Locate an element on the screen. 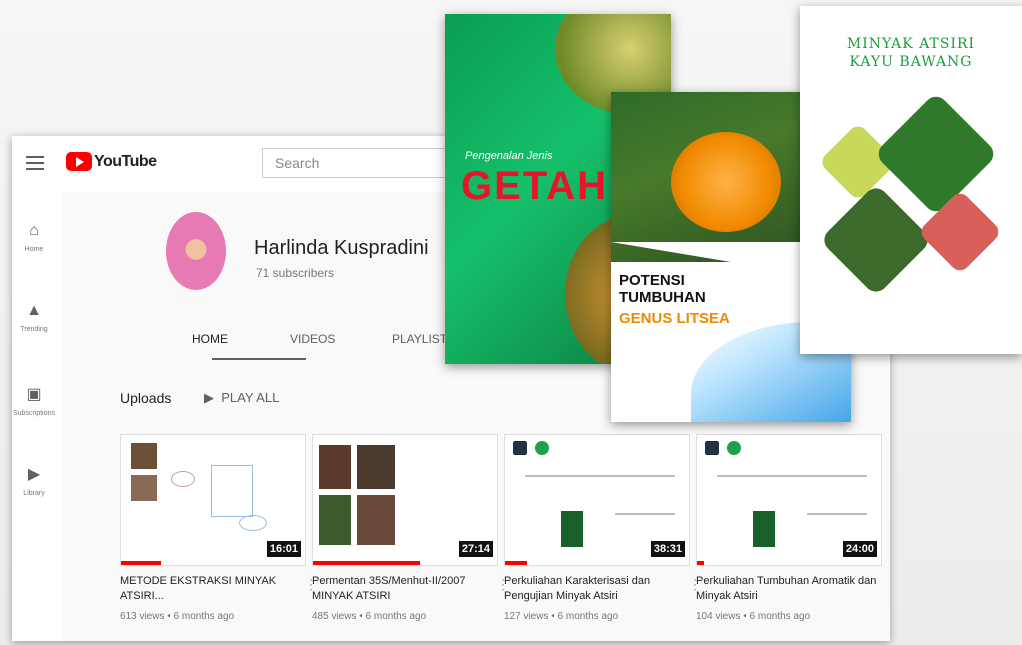  book-title-line-1: POTENSI is located at coordinates (652, 280).